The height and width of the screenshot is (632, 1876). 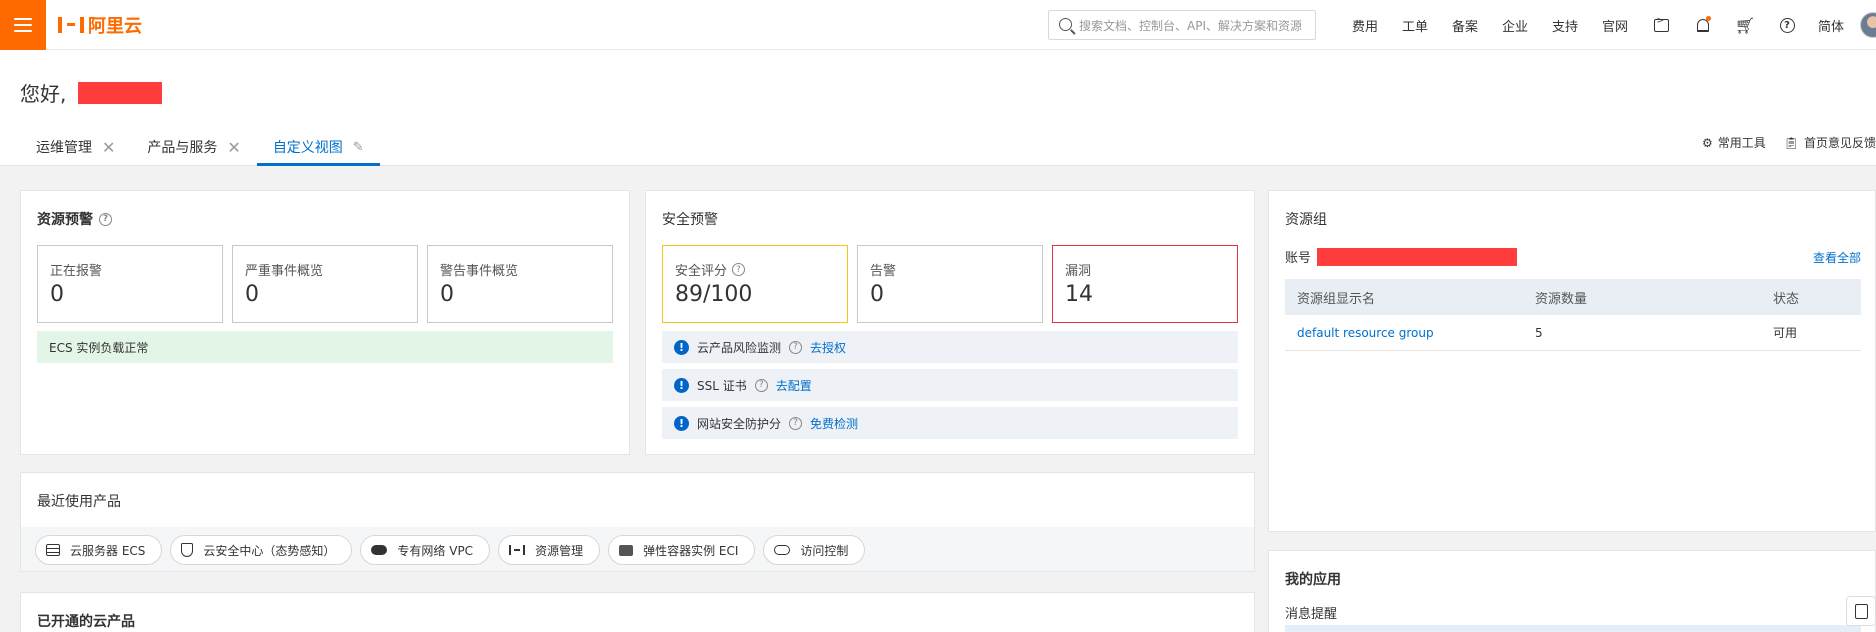 I want to click on stat-label: 漏洞, so click(x=1078, y=271).